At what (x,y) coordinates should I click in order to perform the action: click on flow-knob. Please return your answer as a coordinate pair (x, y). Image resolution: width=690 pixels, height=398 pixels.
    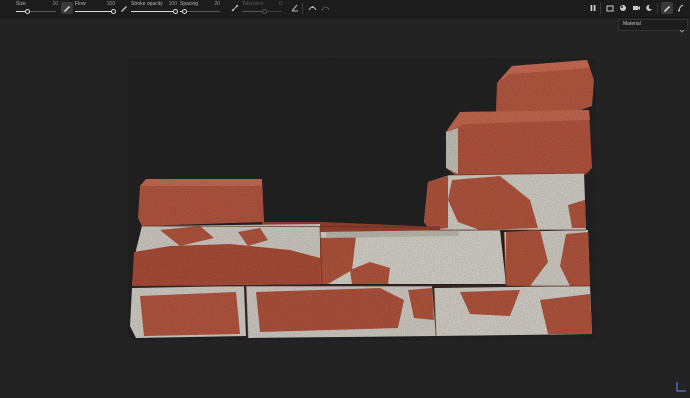
    Looking at the image, I should click on (113, 11).